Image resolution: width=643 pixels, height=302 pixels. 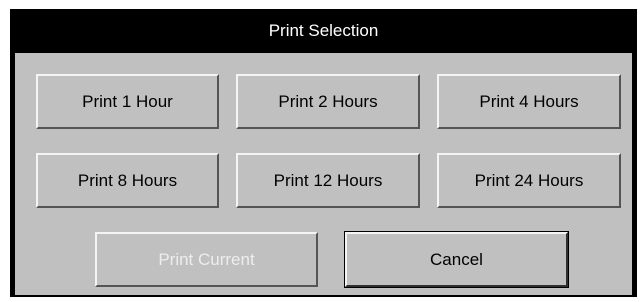 What do you see at coordinates (127, 180) in the screenshot?
I see `print-8-hours-button: Print 8 Hours` at bounding box center [127, 180].